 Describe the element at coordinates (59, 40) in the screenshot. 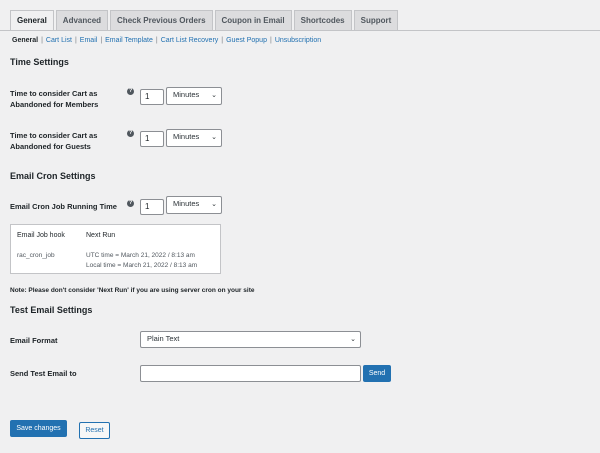

I see `subnav-cart-list: Cart List` at that location.